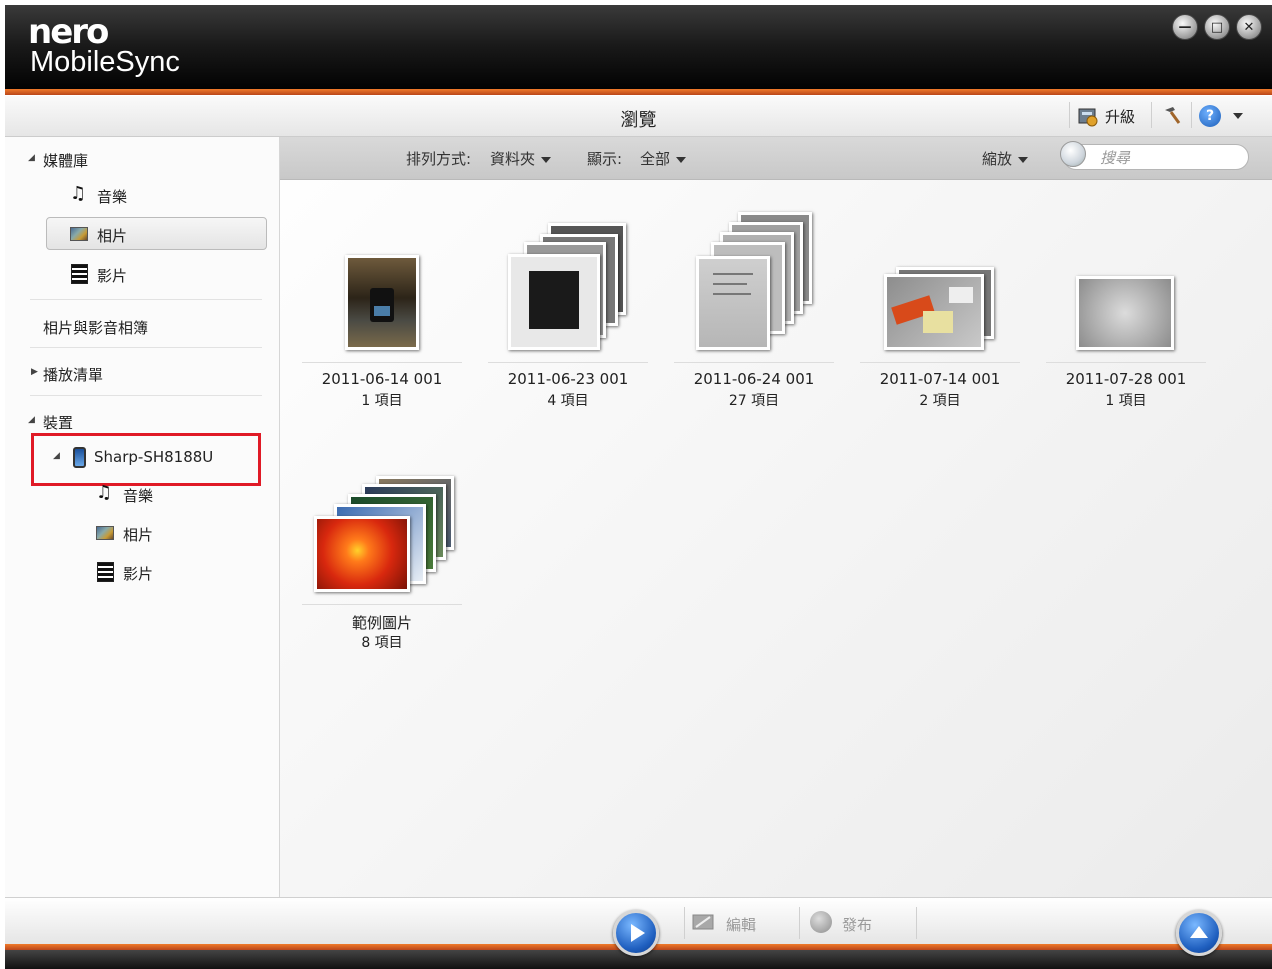 This screenshot has width=1272, height=969. Describe the element at coordinates (638, 116) in the screenshot. I see `header-strip: 瀏覽 升級 ?` at that location.